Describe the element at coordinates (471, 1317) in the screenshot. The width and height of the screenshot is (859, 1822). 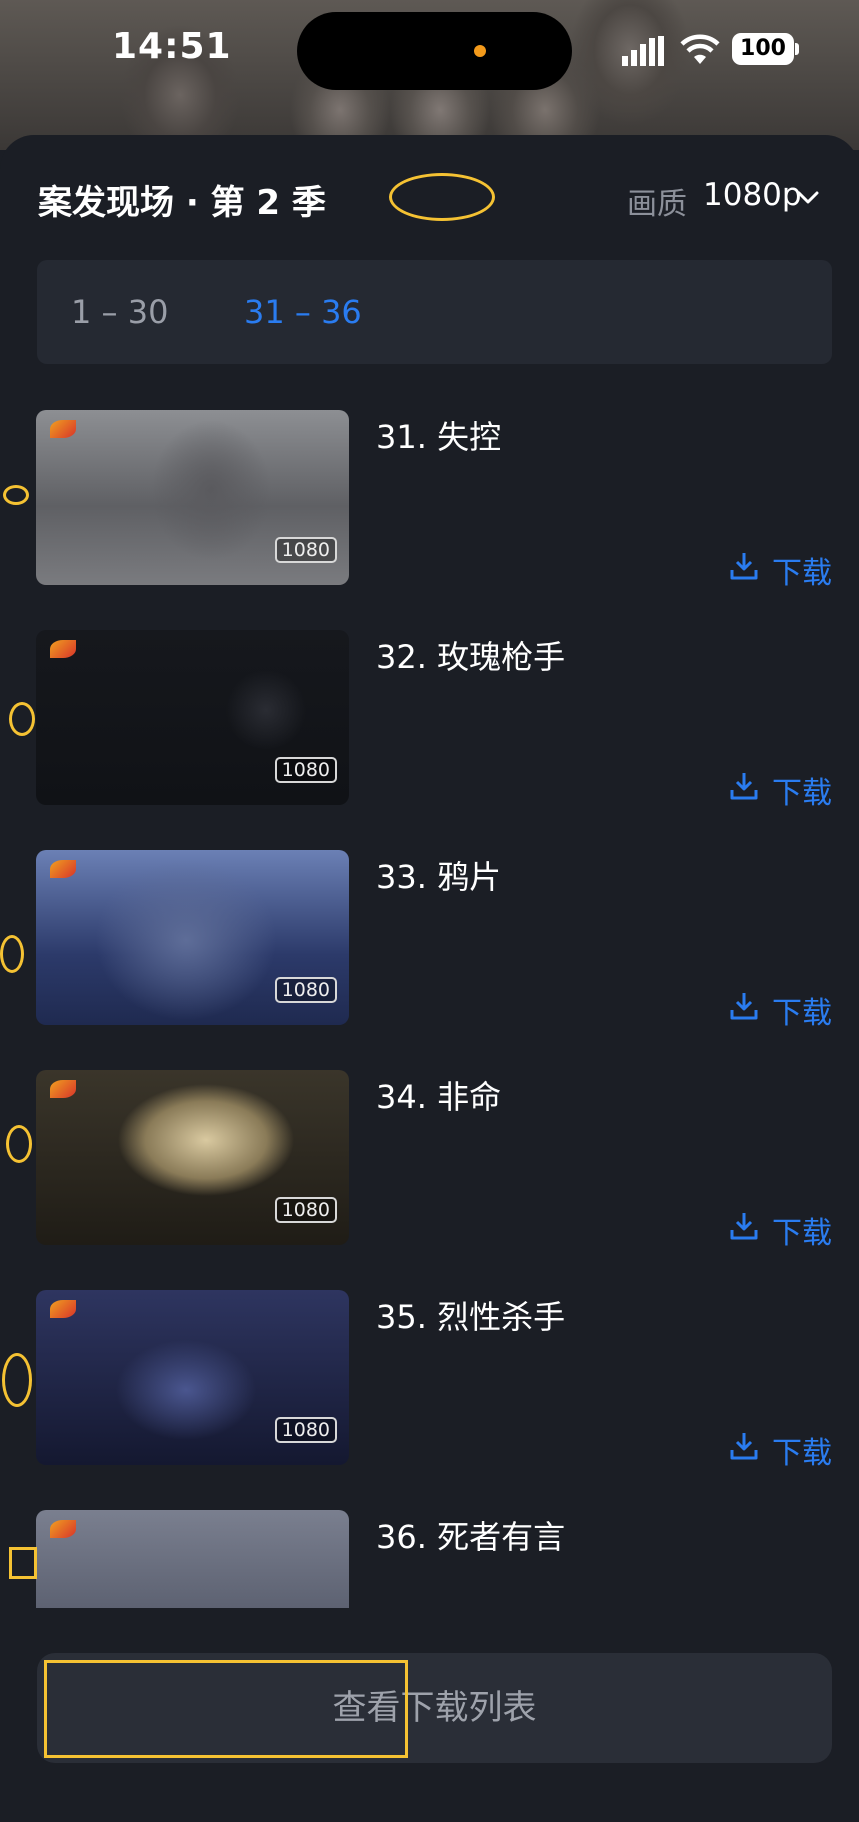
I see `episode-title: 35. 烈性杀手` at that location.